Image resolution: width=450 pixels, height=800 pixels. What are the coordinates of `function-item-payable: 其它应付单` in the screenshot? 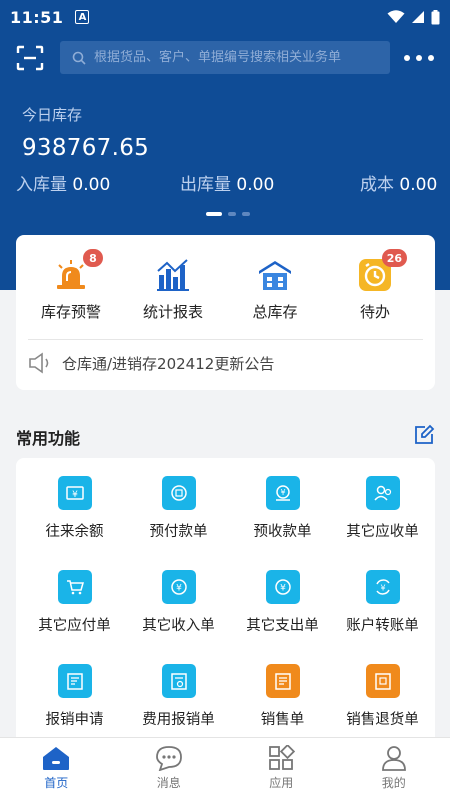 It's located at (74, 602).